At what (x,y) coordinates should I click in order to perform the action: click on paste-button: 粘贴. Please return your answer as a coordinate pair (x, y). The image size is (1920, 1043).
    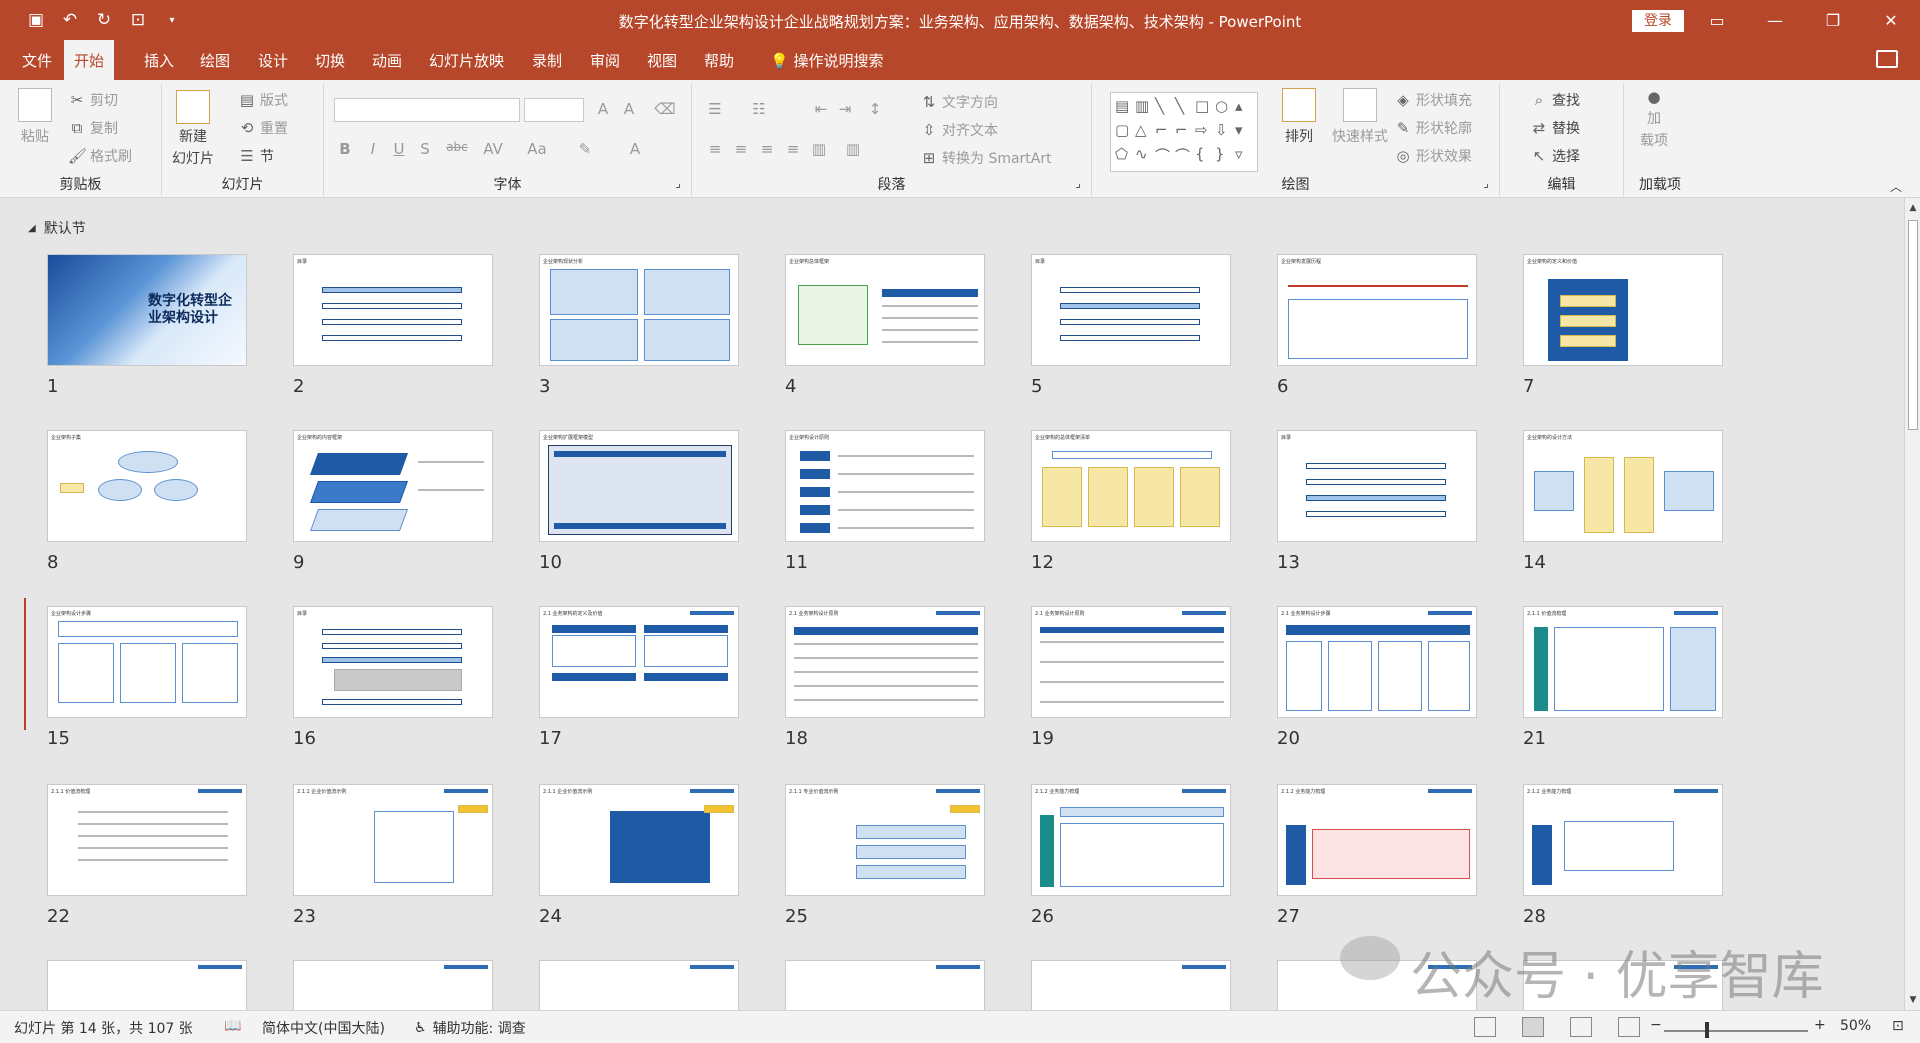
    Looking at the image, I should click on (35, 117).